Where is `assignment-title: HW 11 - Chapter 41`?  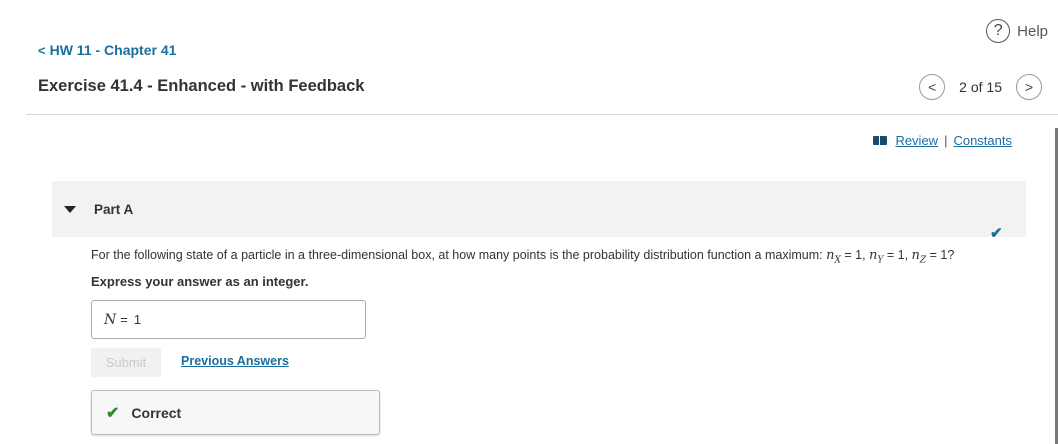
assignment-title: HW 11 - Chapter 41 is located at coordinates (113, 50).